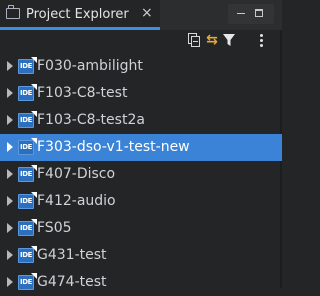  I want to click on tree-item-label: F412-audio, so click(76, 201).